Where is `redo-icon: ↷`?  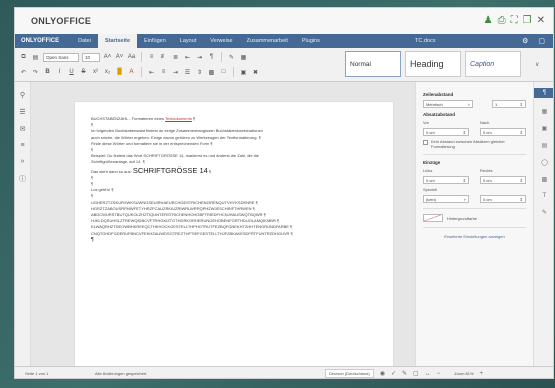
redo-icon: ↷ is located at coordinates (35, 72).